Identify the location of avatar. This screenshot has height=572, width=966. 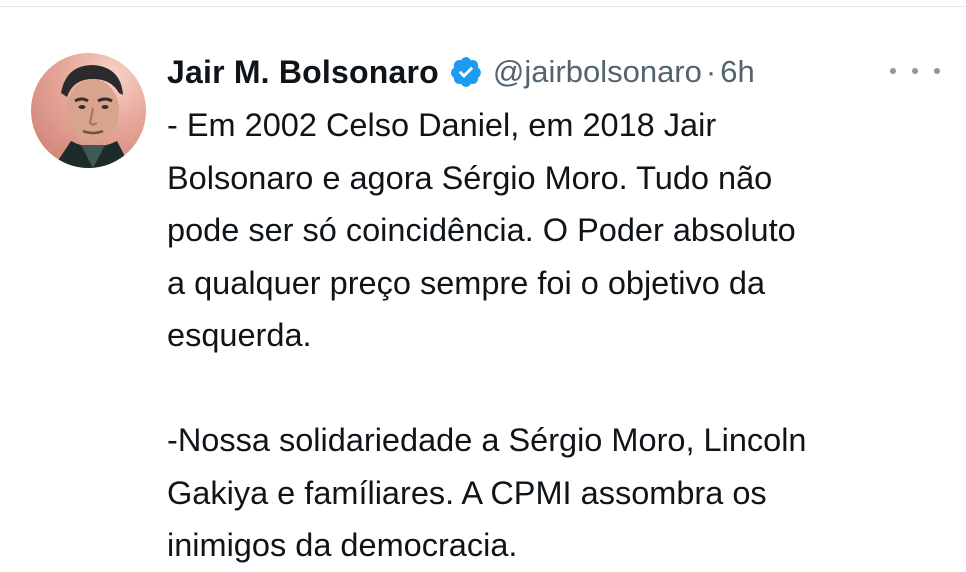
(88, 110).